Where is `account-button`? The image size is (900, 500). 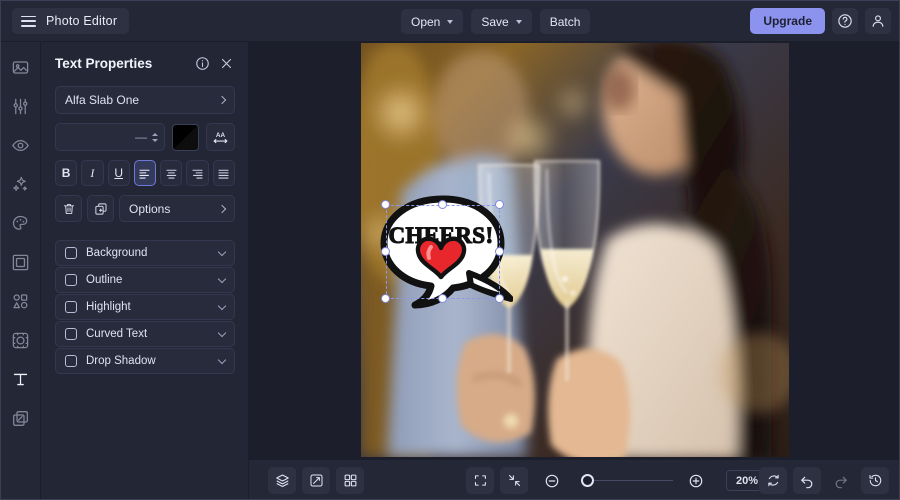 account-button is located at coordinates (878, 21).